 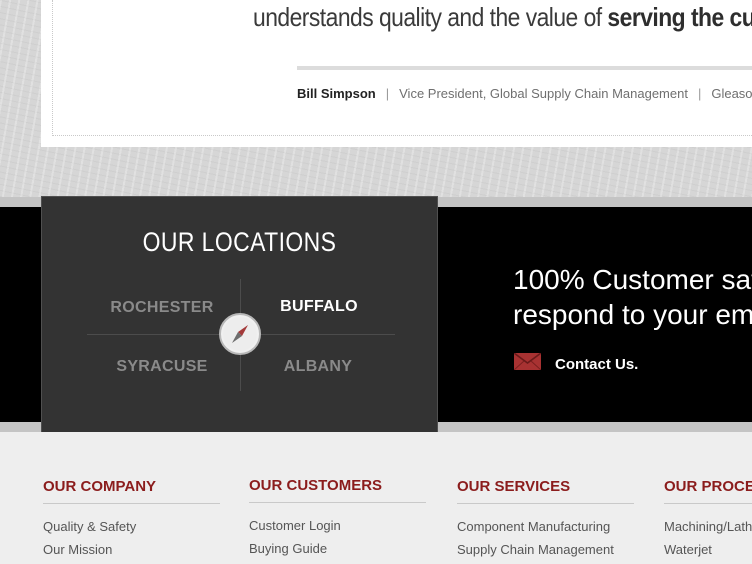 I want to click on footer-column-process: OUR PROCES Machining/Lath Waterjet, so click(x=708, y=519).